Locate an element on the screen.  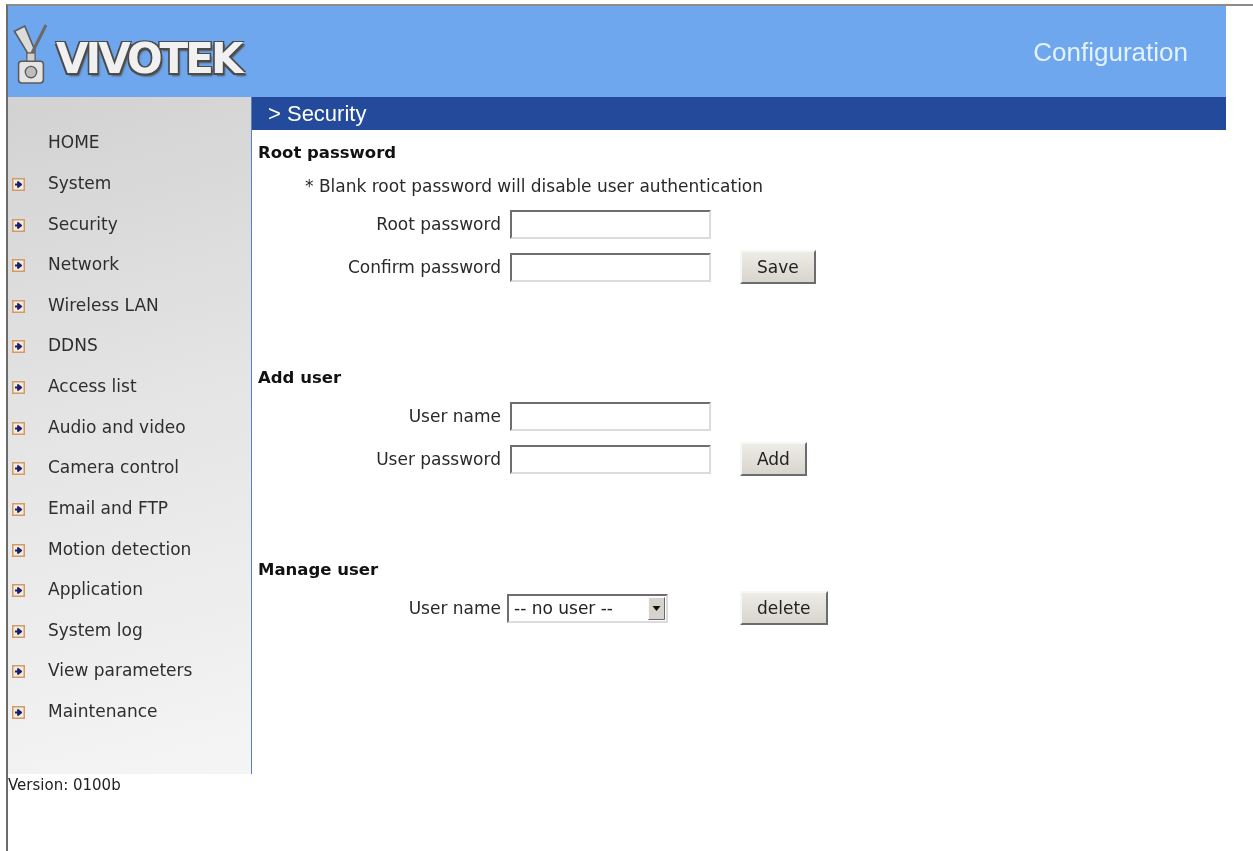
nav-link: Wireless LAN is located at coordinates (103, 304).